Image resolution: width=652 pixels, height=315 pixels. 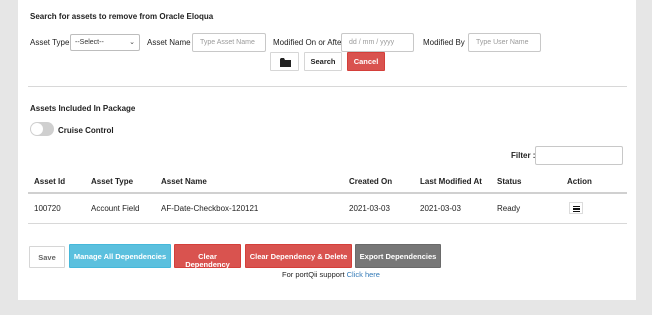 What do you see at coordinates (105, 42) in the screenshot?
I see `asset-type-select: --Select-- ⌄` at bounding box center [105, 42].